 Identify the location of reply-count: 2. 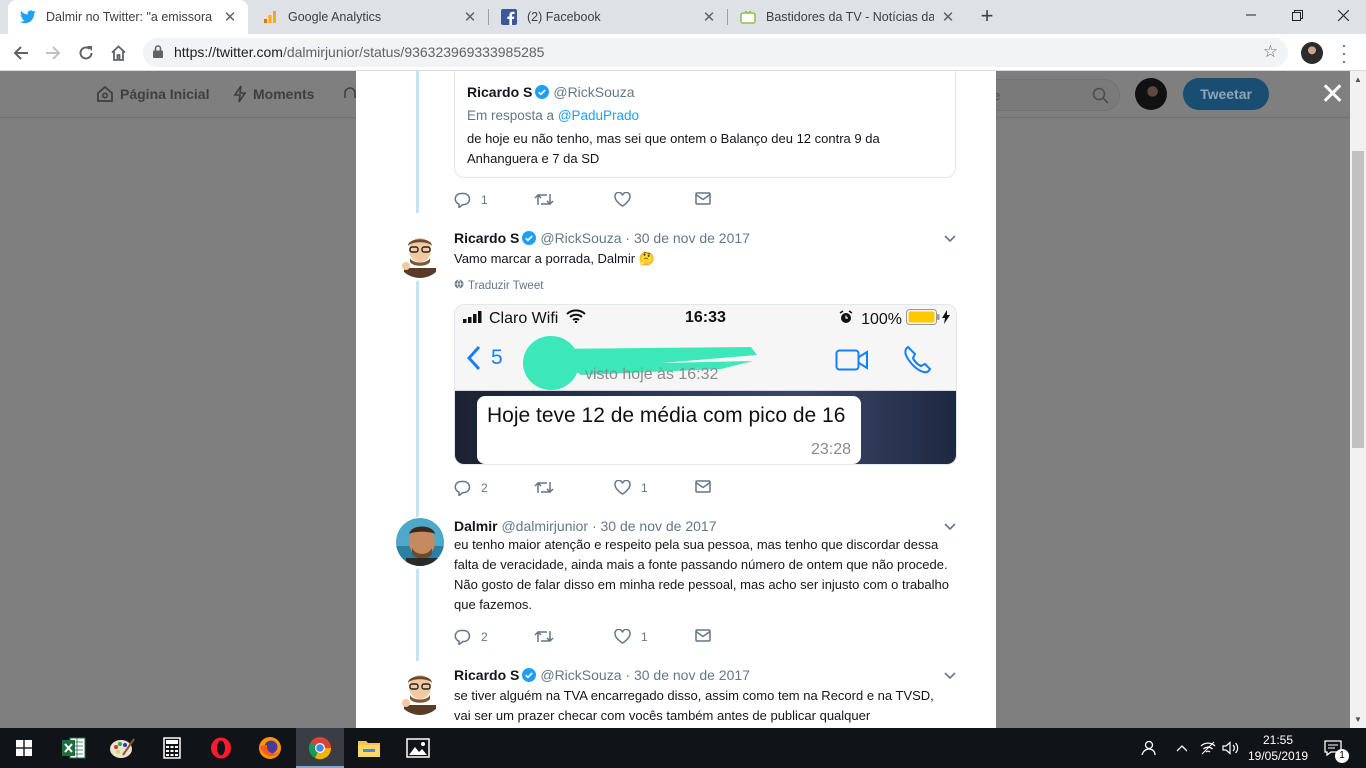
(484, 488).